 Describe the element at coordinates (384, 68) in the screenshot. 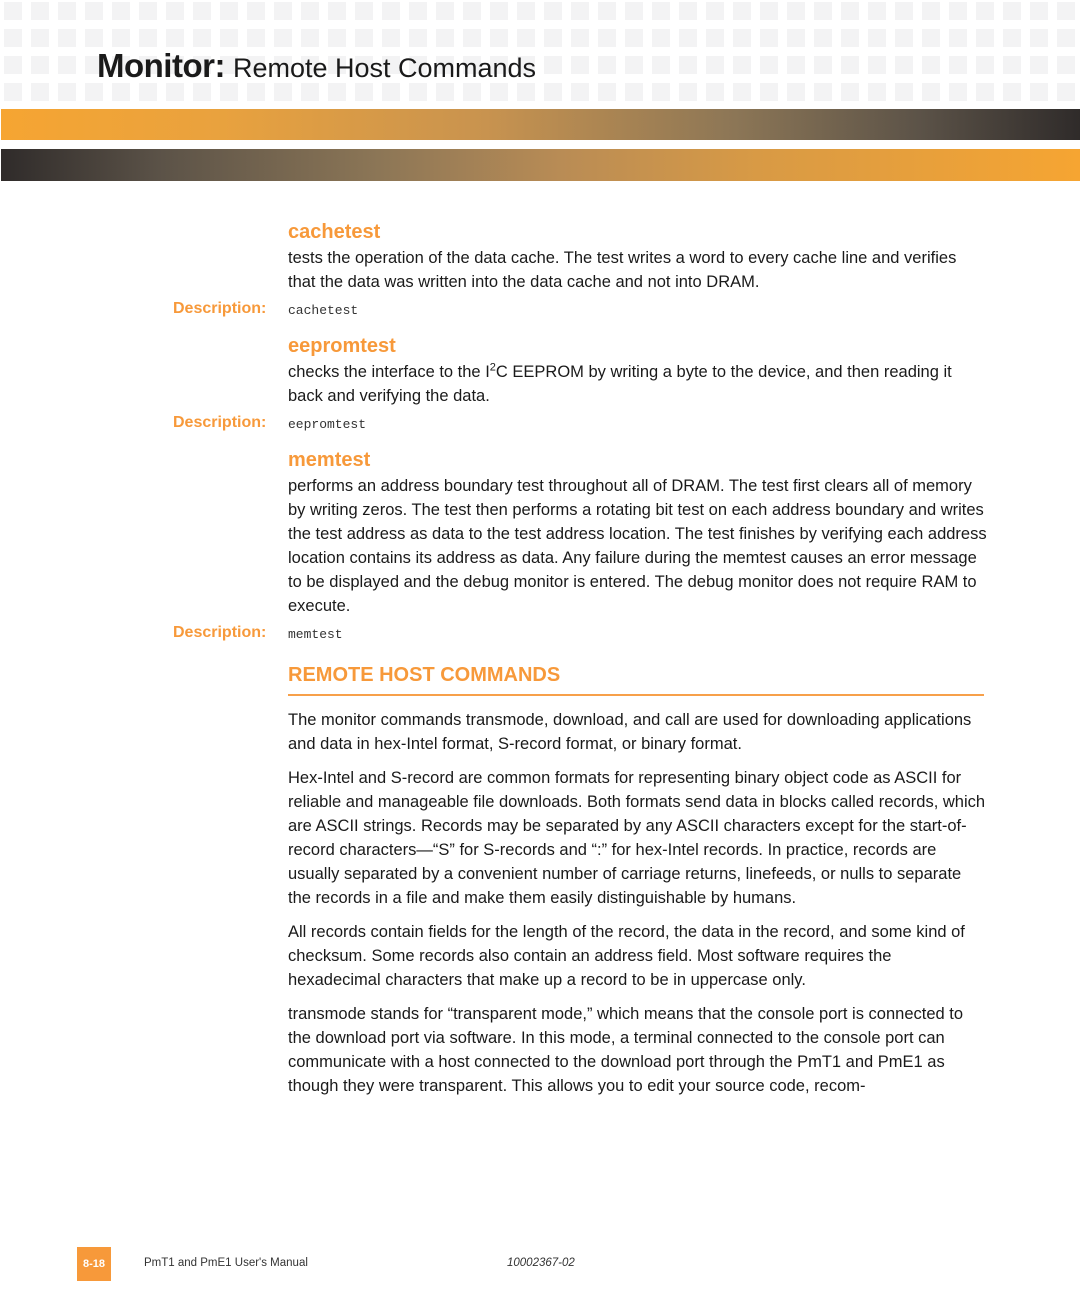

I see `page-title-section: Remote Host Commands` at that location.